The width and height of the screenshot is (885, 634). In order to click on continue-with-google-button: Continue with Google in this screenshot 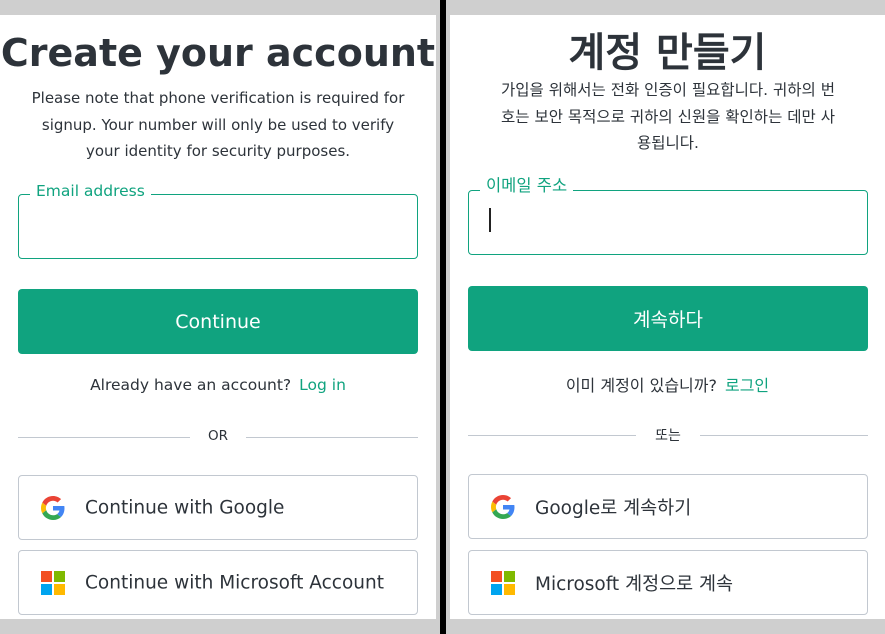, I will do `click(218, 507)`.